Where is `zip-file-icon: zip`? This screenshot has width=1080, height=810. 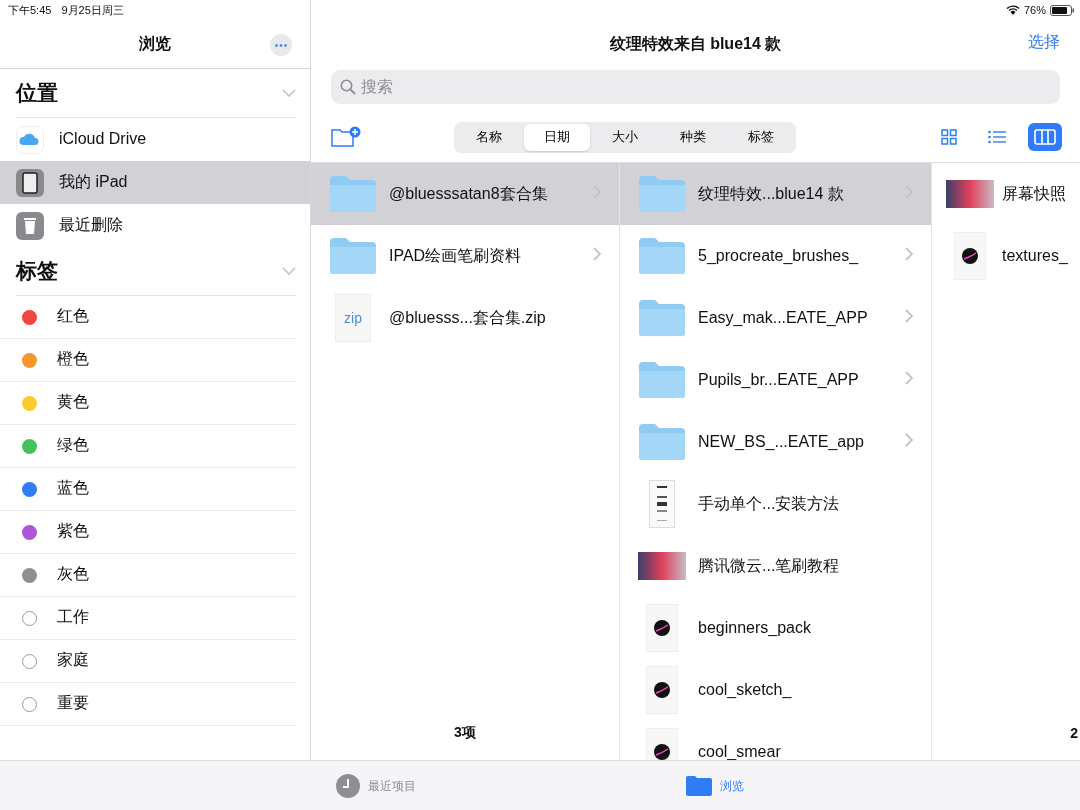 zip-file-icon: zip is located at coordinates (353, 318).